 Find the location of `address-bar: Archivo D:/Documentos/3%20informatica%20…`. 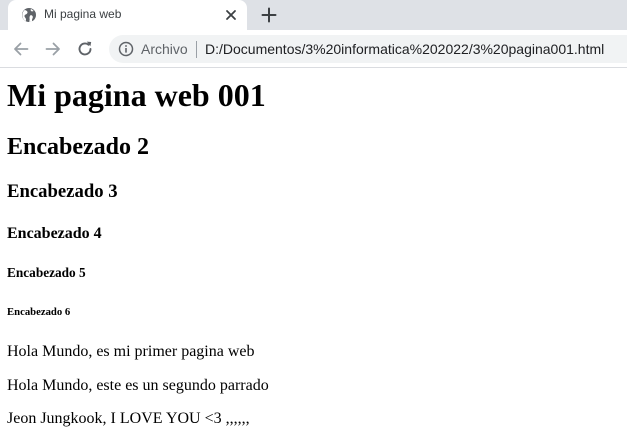

address-bar: Archivo D:/Documentos/3%20informatica%20… is located at coordinates (368, 49).